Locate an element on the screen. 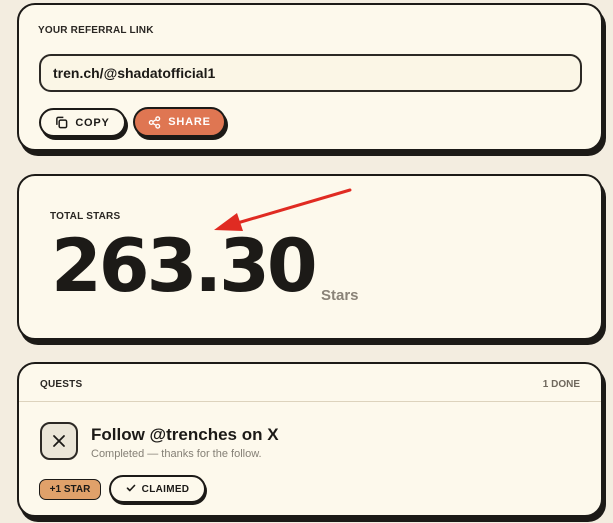  share-button: SHARE is located at coordinates (179, 122).